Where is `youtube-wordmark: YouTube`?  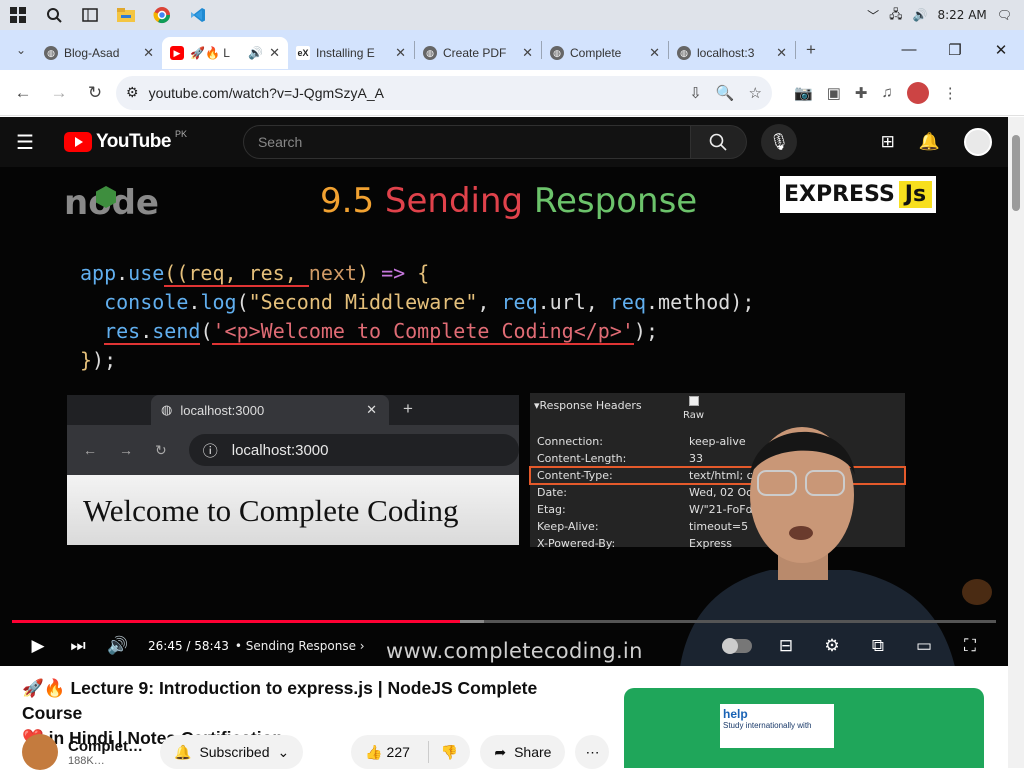
youtube-wordmark: YouTube is located at coordinates (133, 141).